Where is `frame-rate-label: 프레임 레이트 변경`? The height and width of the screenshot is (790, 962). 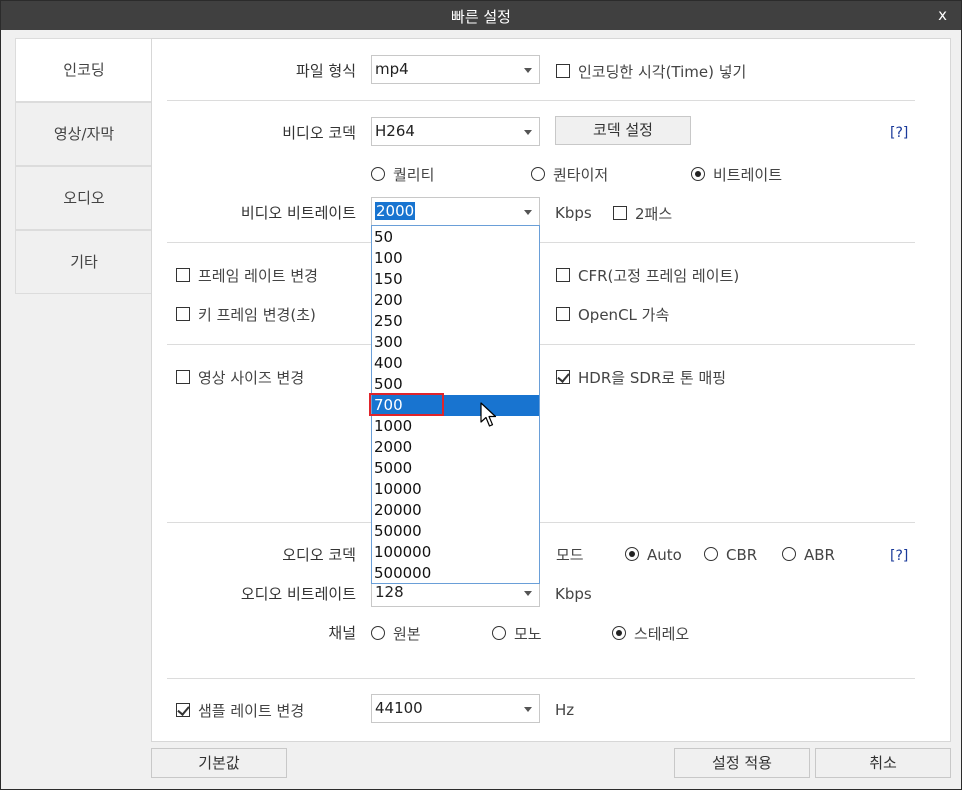 frame-rate-label: 프레임 레이트 변경 is located at coordinates (258, 276).